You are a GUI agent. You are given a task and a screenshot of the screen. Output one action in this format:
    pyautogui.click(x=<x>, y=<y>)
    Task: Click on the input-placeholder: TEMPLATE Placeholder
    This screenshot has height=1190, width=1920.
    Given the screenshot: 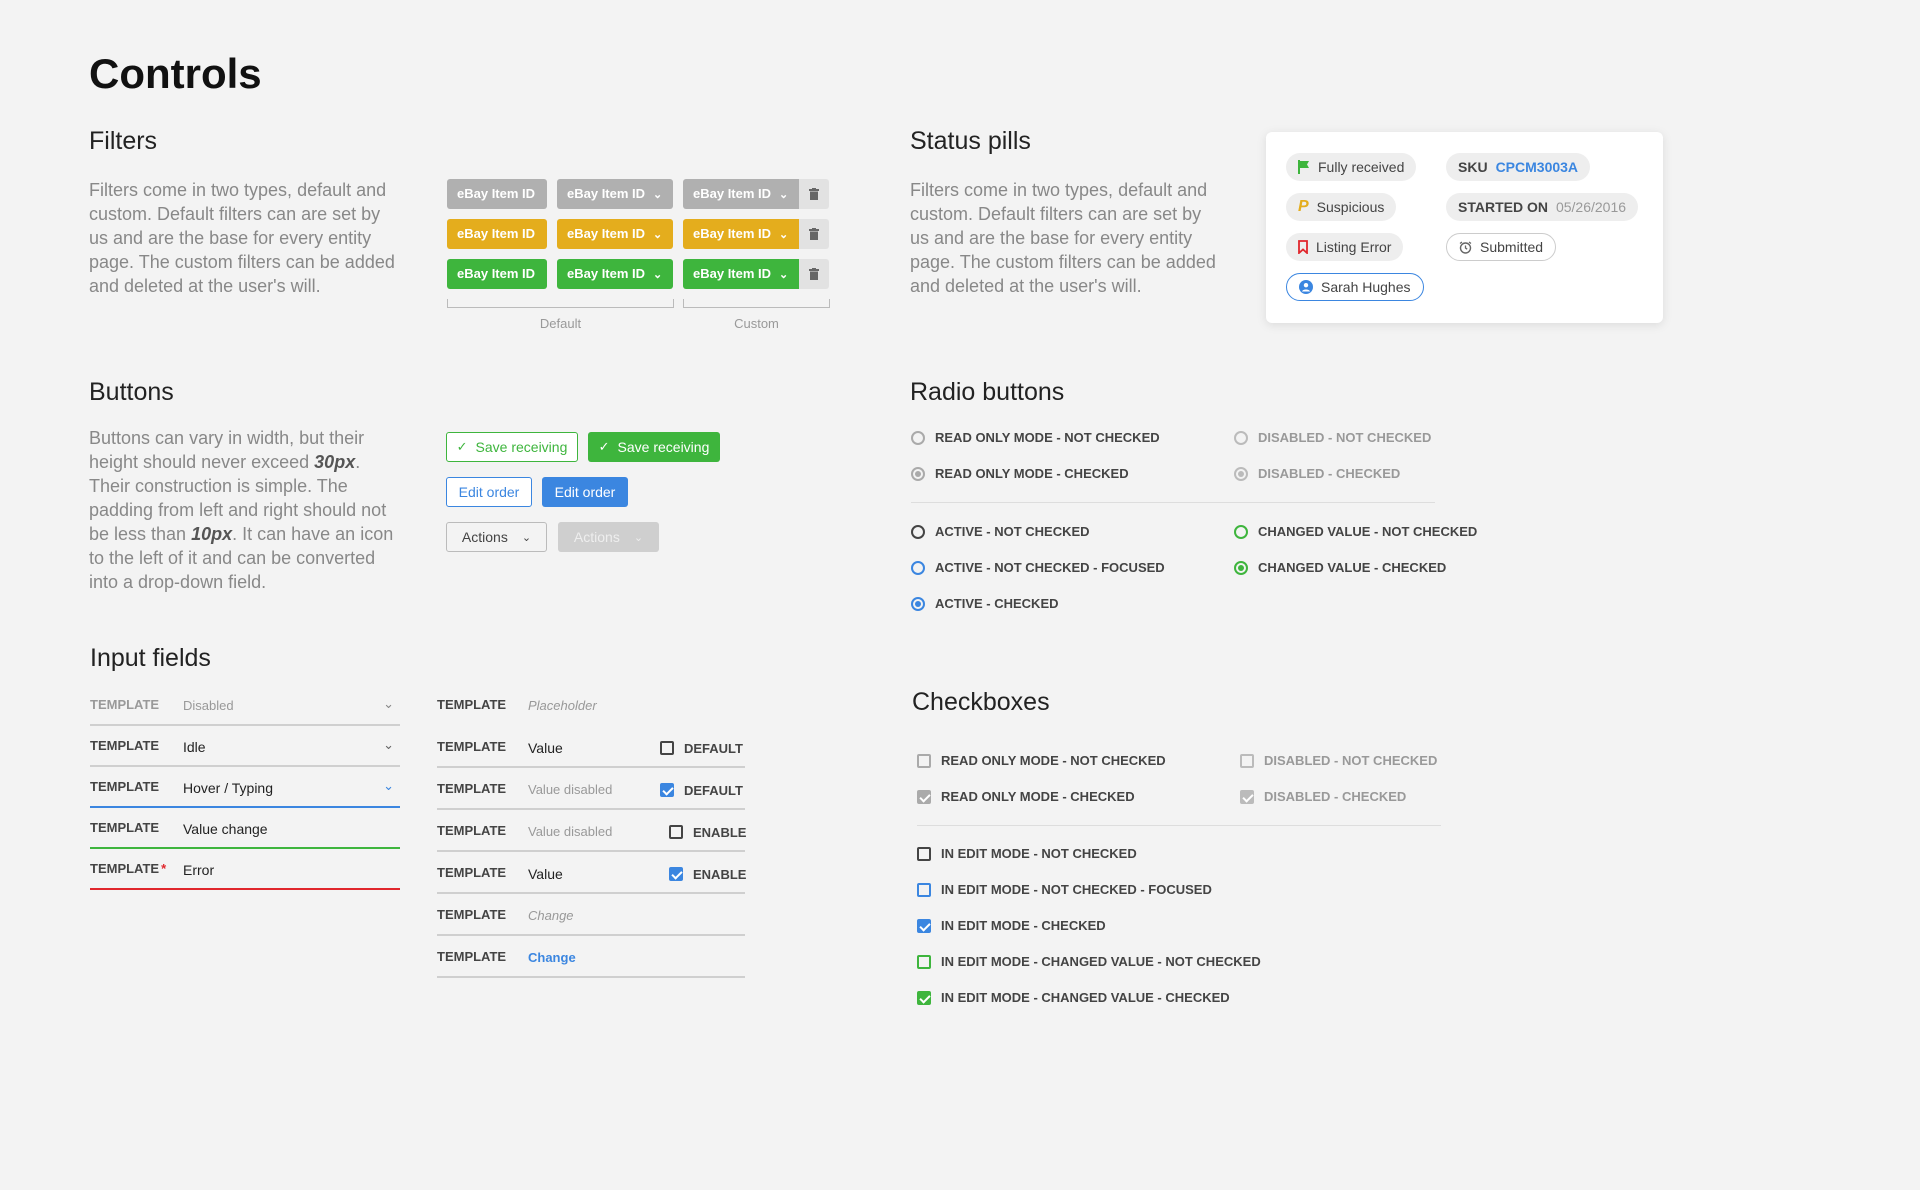 What is the action you would take?
    pyautogui.click(x=591, y=706)
    